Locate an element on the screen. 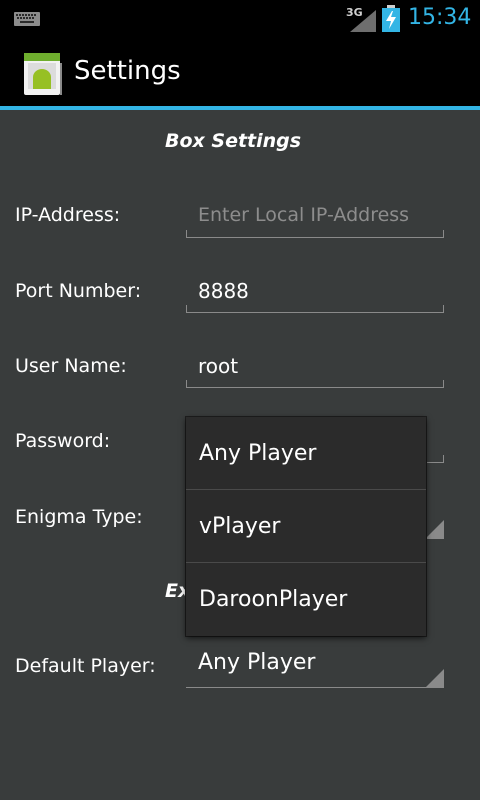 The height and width of the screenshot is (800, 480). page-title: Settings is located at coordinates (127, 71).